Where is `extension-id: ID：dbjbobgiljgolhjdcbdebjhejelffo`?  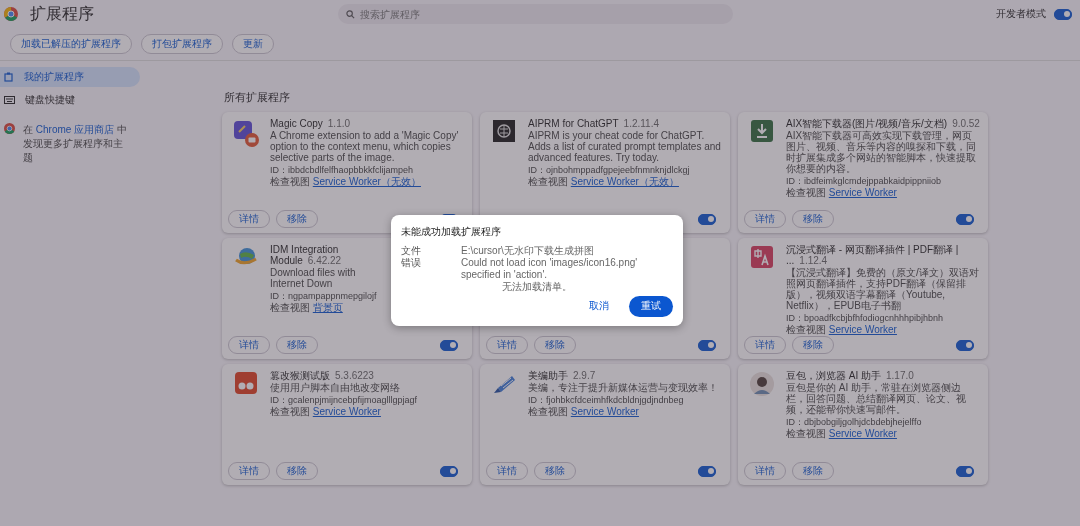
extension-id: ID：dbjbobgiljgolhjdcbdebjhejelffo is located at coordinates (854, 422).